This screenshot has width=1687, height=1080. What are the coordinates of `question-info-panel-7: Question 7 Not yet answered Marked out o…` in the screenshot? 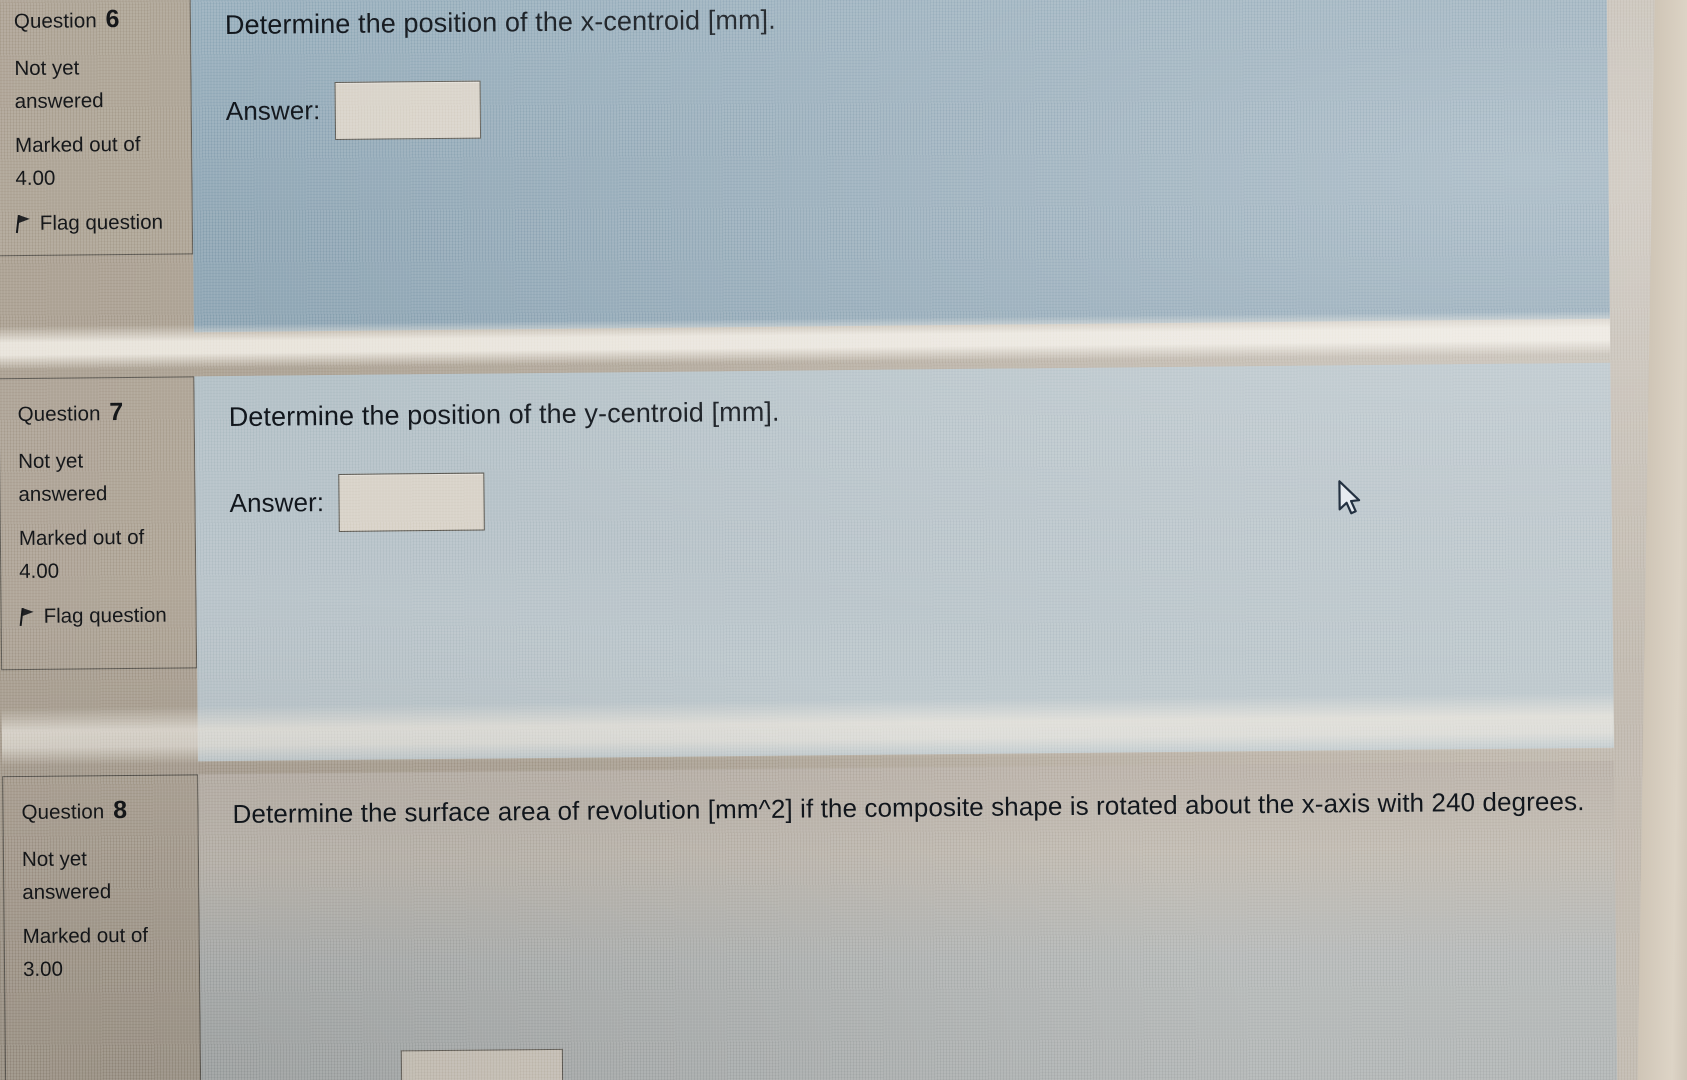 It's located at (99, 523).